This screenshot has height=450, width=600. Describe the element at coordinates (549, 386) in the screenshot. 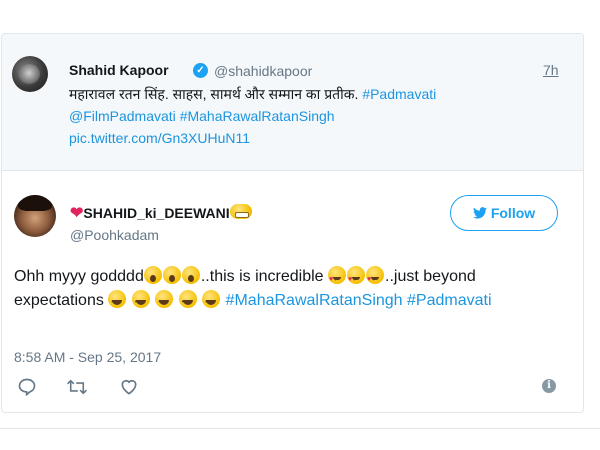

I see `info-icon: i` at that location.